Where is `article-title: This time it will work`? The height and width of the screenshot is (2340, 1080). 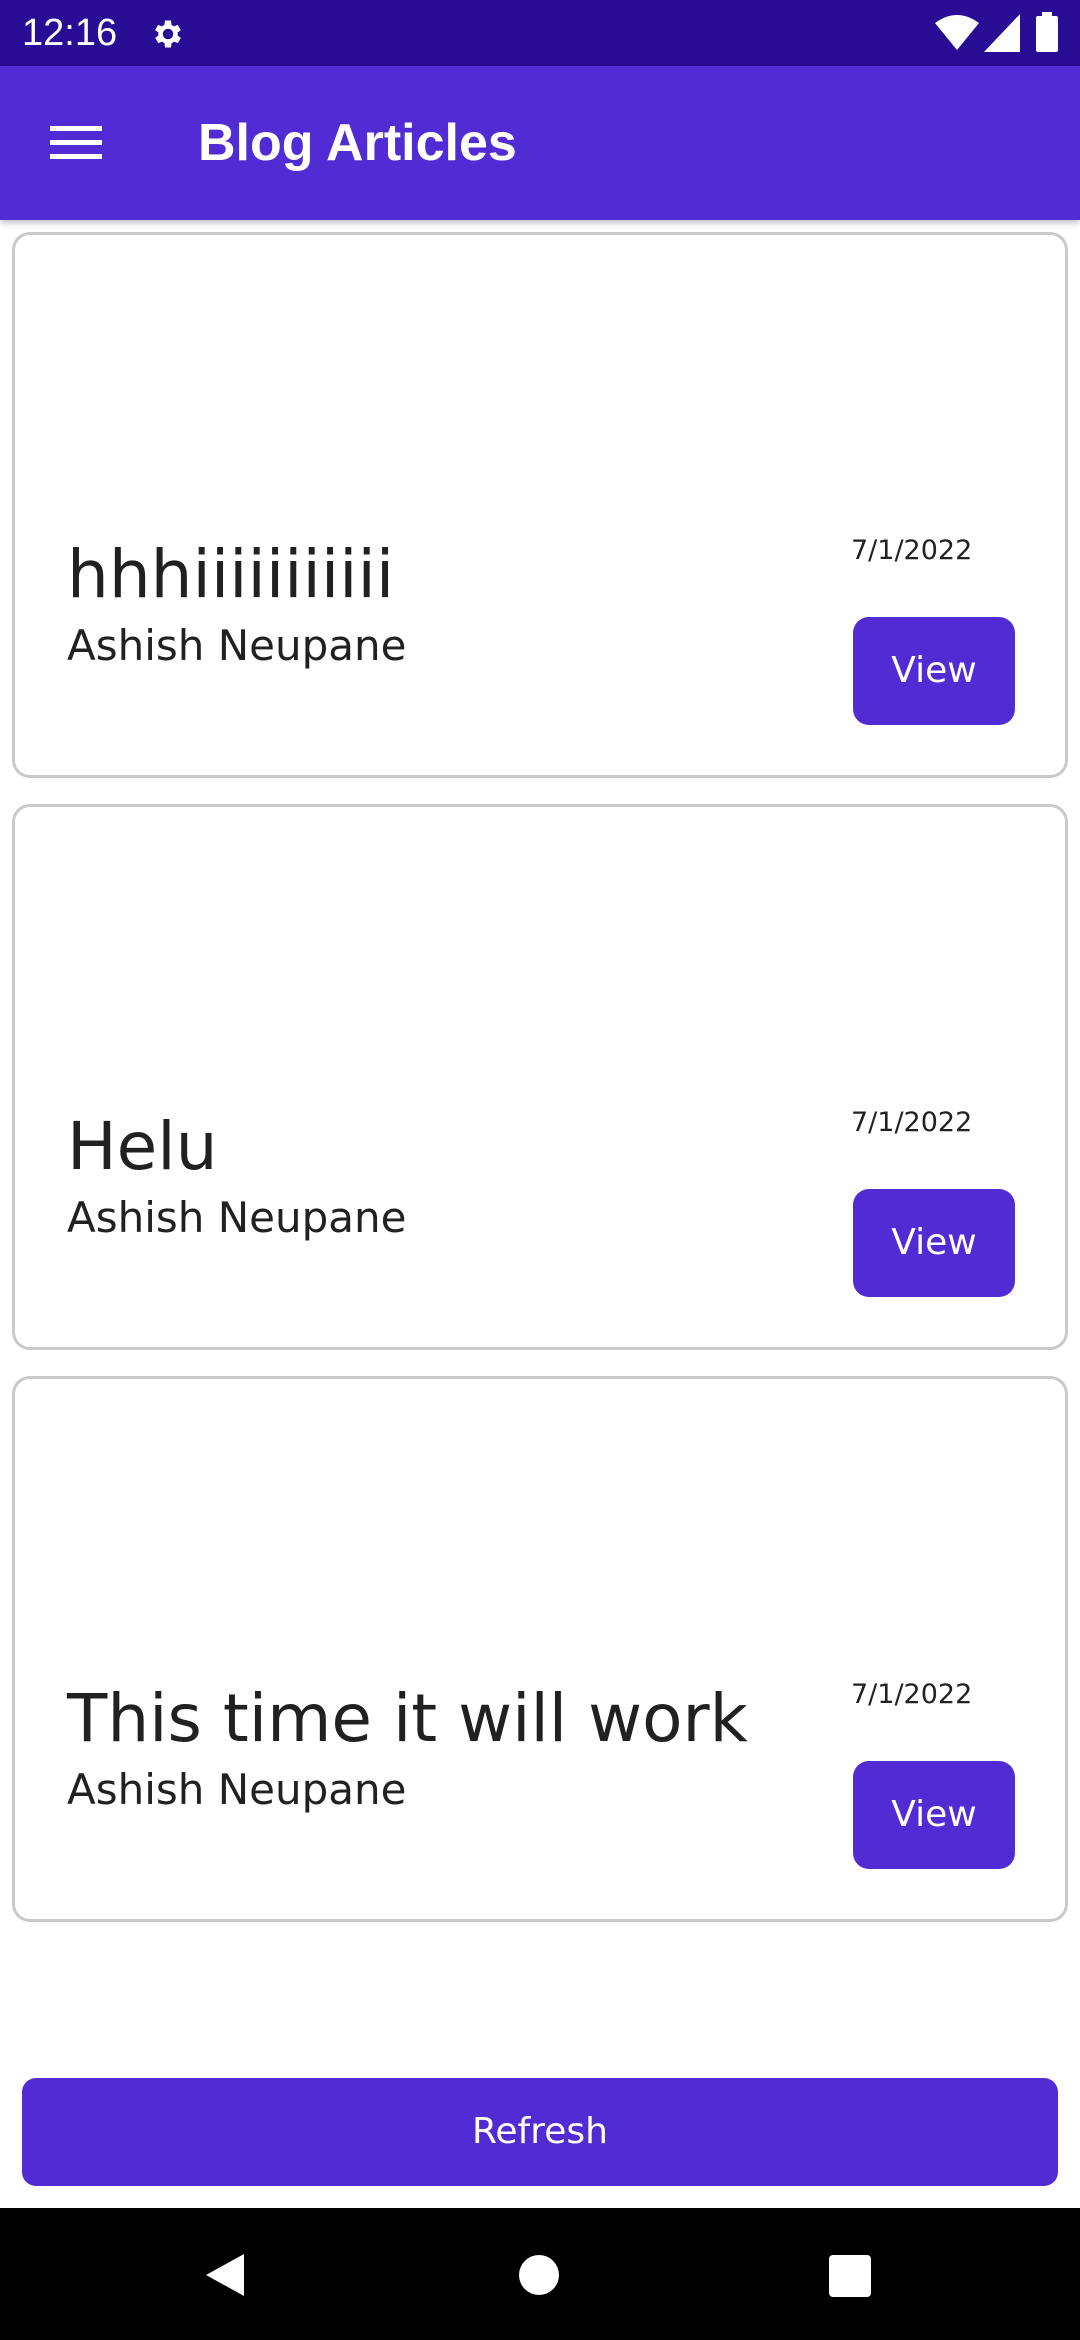
article-title: This time it will work is located at coordinates (407, 1718).